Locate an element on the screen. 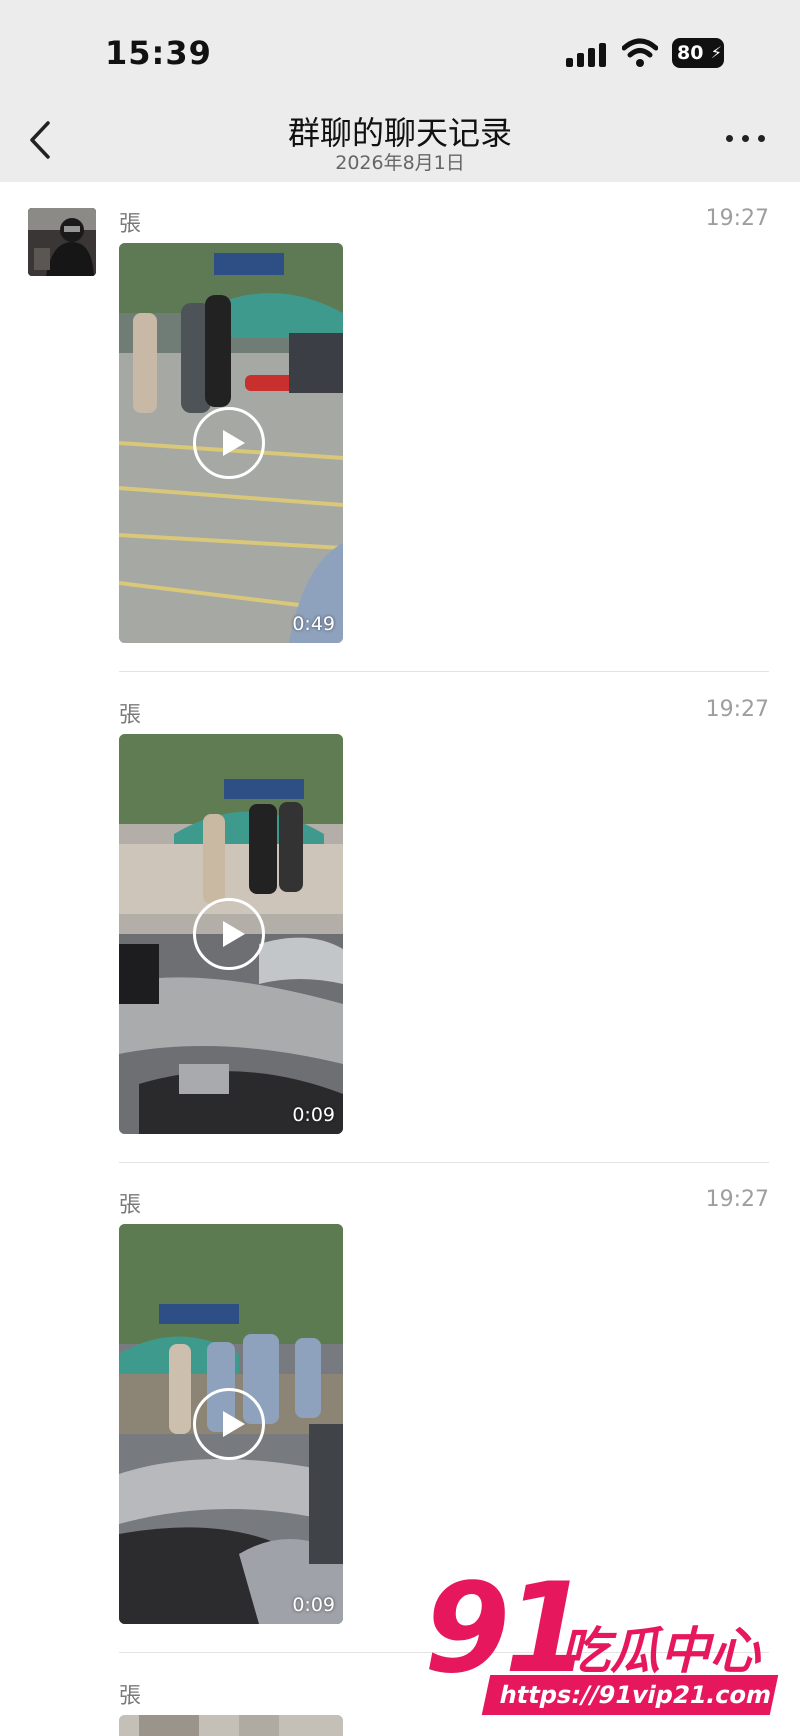 The height and width of the screenshot is (1736, 800). watermark-name: 吃瓜中心 is located at coordinates (660, 1651).